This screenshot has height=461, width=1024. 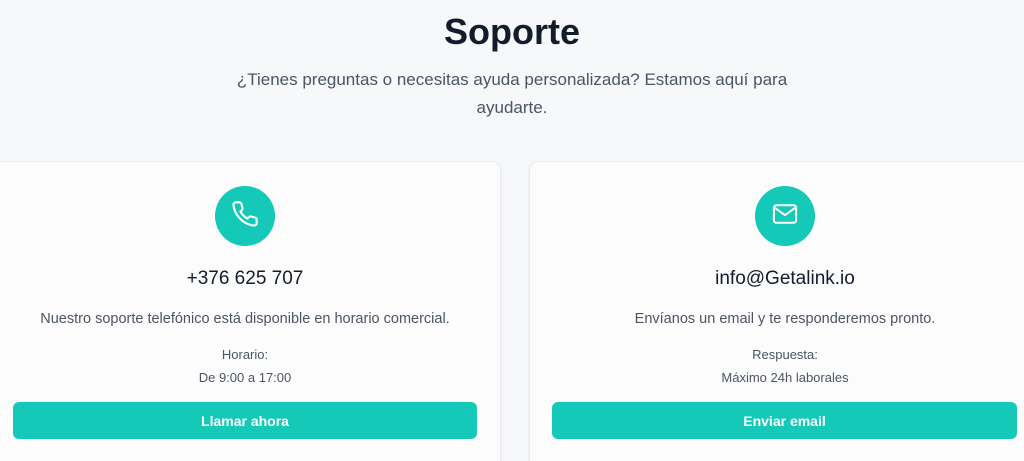 I want to click on schedule-value: De 9:00 a 17:00, so click(x=245, y=377).